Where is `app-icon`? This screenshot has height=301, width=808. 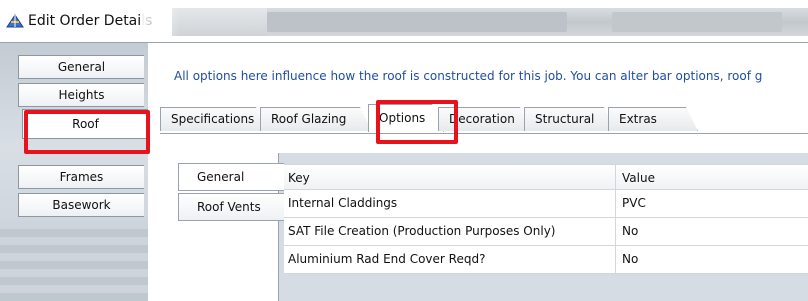 app-icon is located at coordinates (15, 21).